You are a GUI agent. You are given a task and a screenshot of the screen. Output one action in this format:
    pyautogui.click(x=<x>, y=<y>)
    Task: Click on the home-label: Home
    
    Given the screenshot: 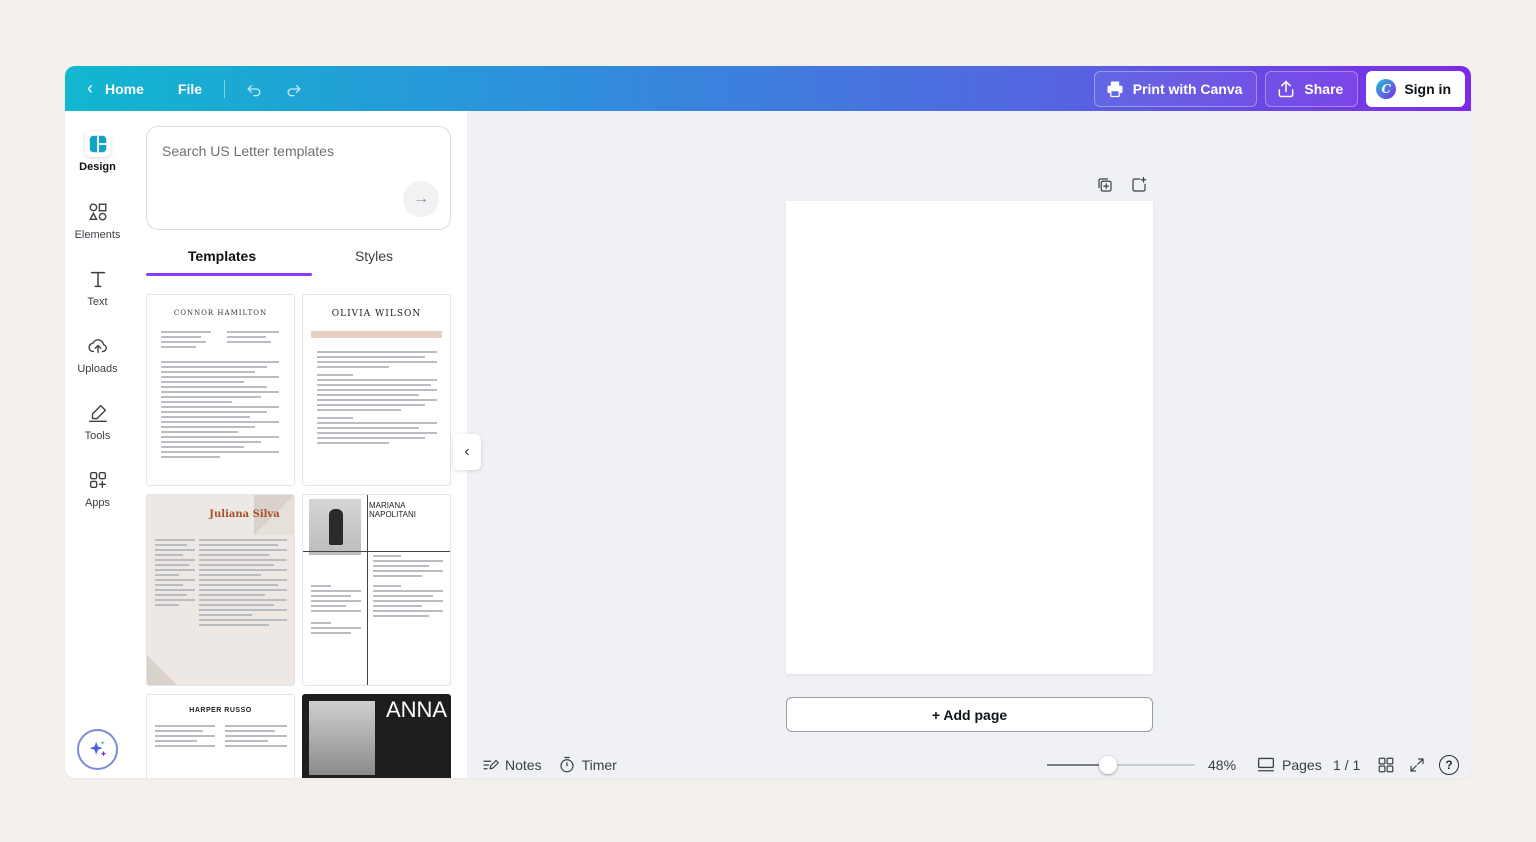 What is the action you would take?
    pyautogui.click(x=124, y=88)
    